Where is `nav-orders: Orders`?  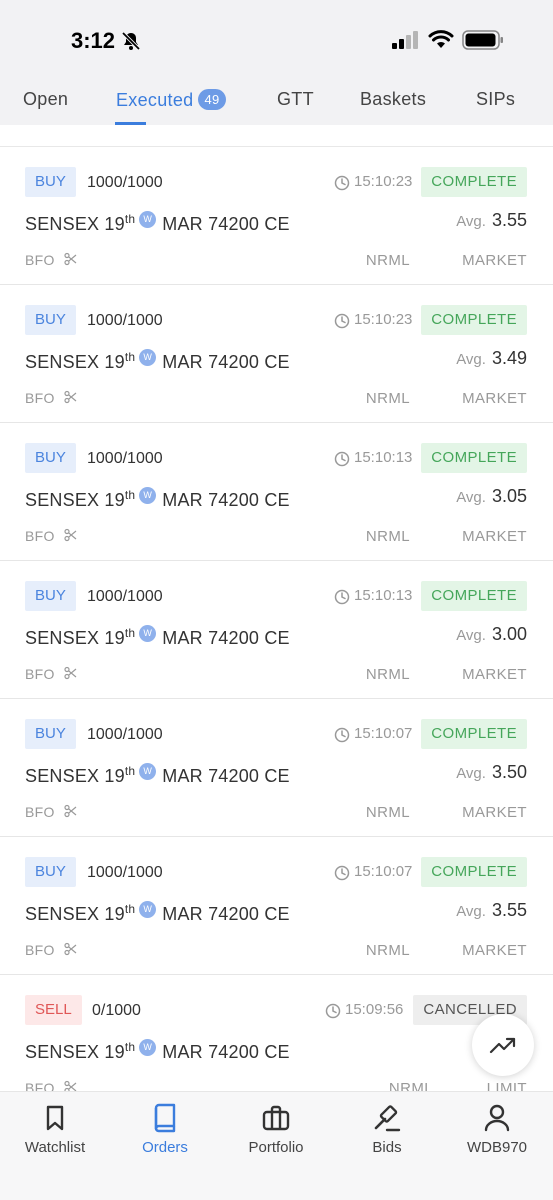
nav-orders: Orders is located at coordinates (165, 1132).